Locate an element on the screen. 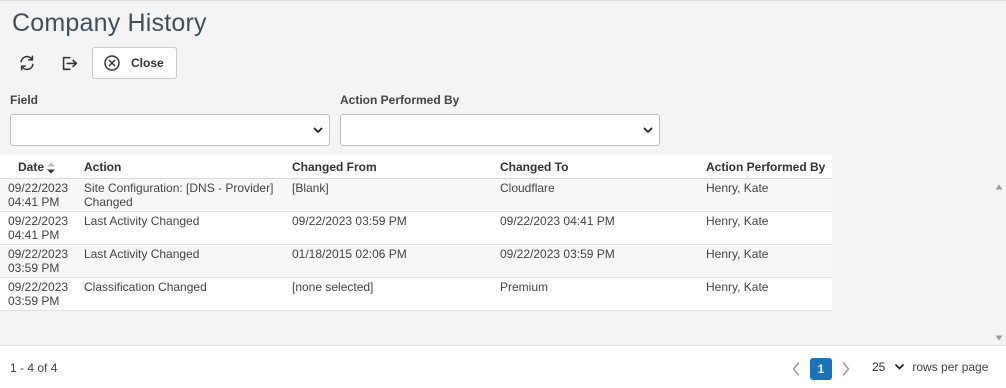  column-header-date-label: Date is located at coordinates (31, 166).